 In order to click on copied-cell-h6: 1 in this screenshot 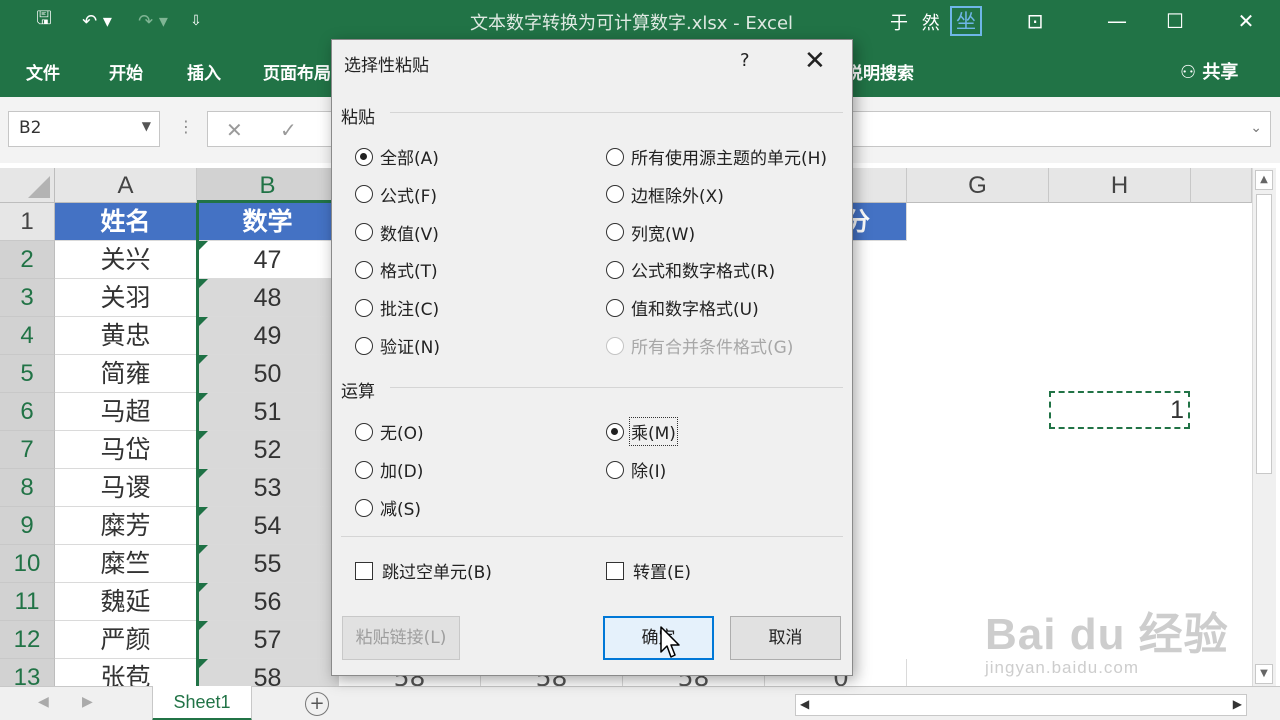, I will do `click(1119, 410)`.